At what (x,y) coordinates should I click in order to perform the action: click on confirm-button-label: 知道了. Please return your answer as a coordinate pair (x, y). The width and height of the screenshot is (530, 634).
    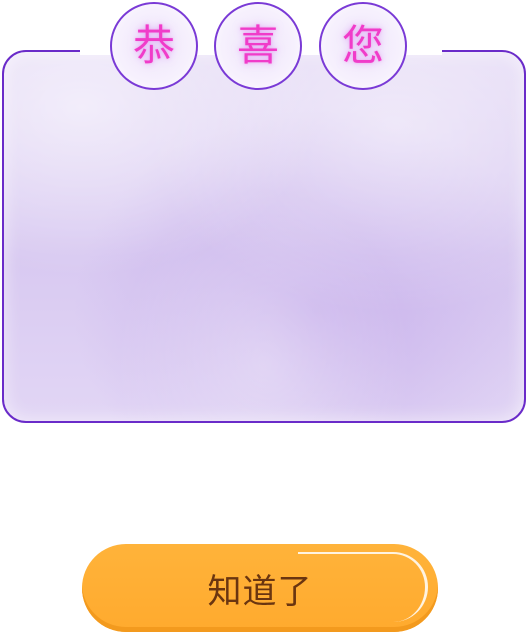
    Looking at the image, I should click on (260, 591).